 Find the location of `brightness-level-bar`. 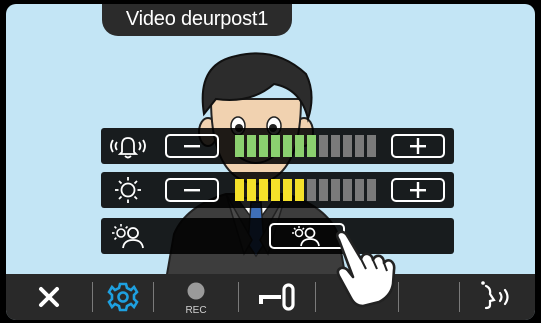

brightness-level-bar is located at coordinates (305, 190).